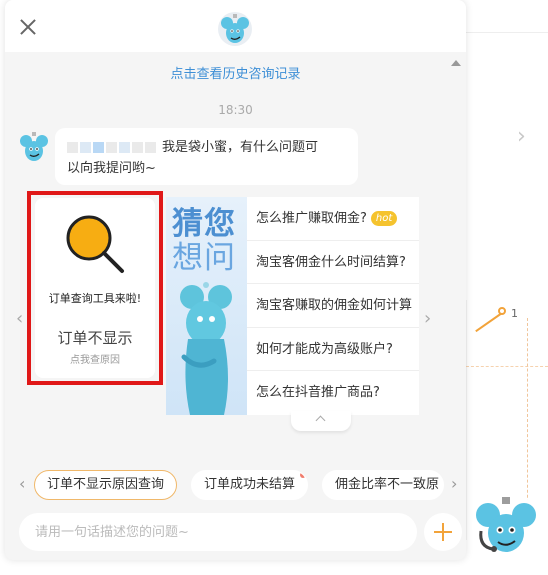 Image resolution: width=548 pixels, height=575 pixels. I want to click on quick-chip-order-not-shown: 订单不显示原因查询, so click(106, 485).